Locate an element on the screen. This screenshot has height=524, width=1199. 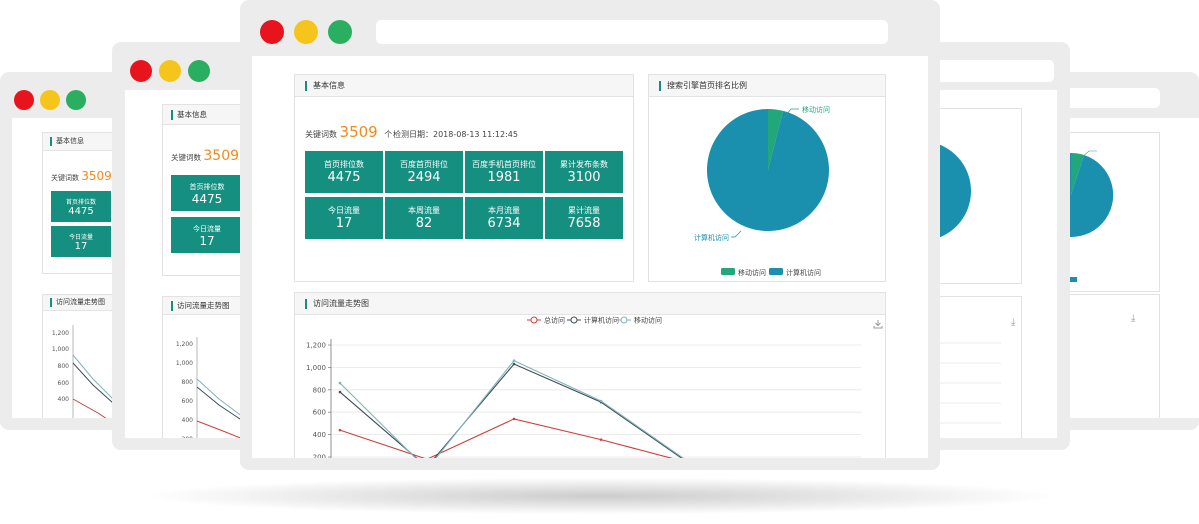
y-tick-label: 600 is located at coordinates (319, 413).